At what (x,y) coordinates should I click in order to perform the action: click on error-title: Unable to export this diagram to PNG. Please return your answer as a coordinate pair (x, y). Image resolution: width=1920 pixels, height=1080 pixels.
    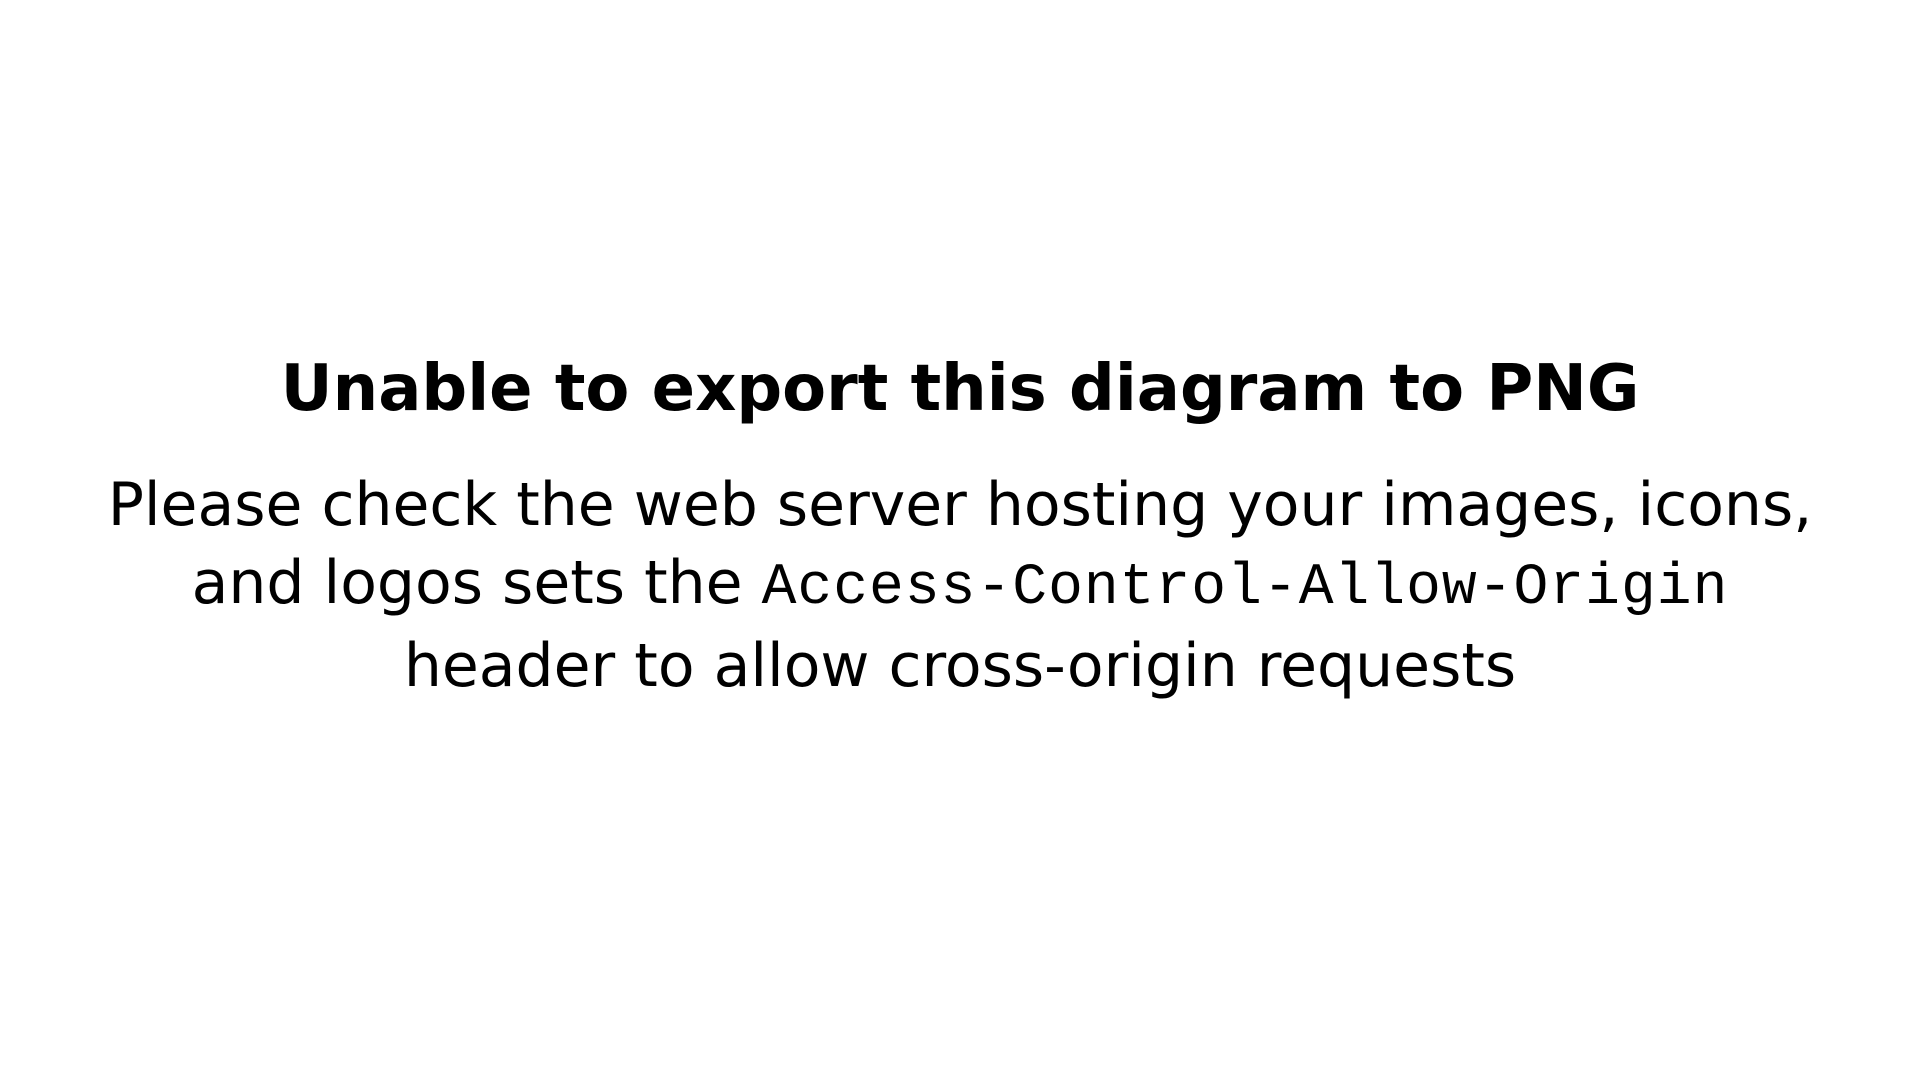
    Looking at the image, I should click on (960, 389).